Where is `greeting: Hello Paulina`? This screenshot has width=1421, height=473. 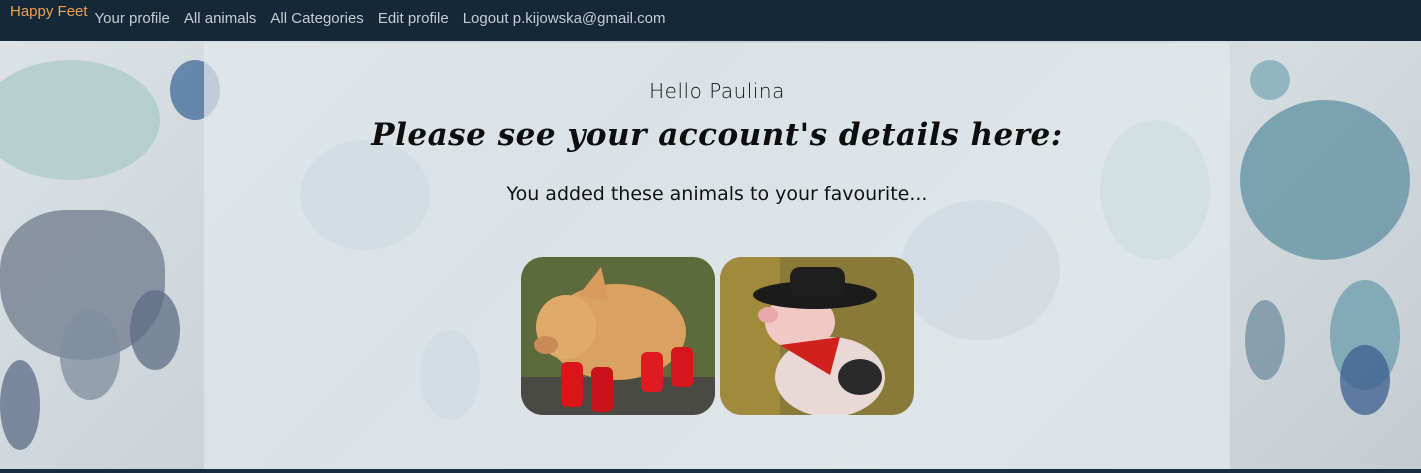 greeting: Hello Paulina is located at coordinates (717, 91).